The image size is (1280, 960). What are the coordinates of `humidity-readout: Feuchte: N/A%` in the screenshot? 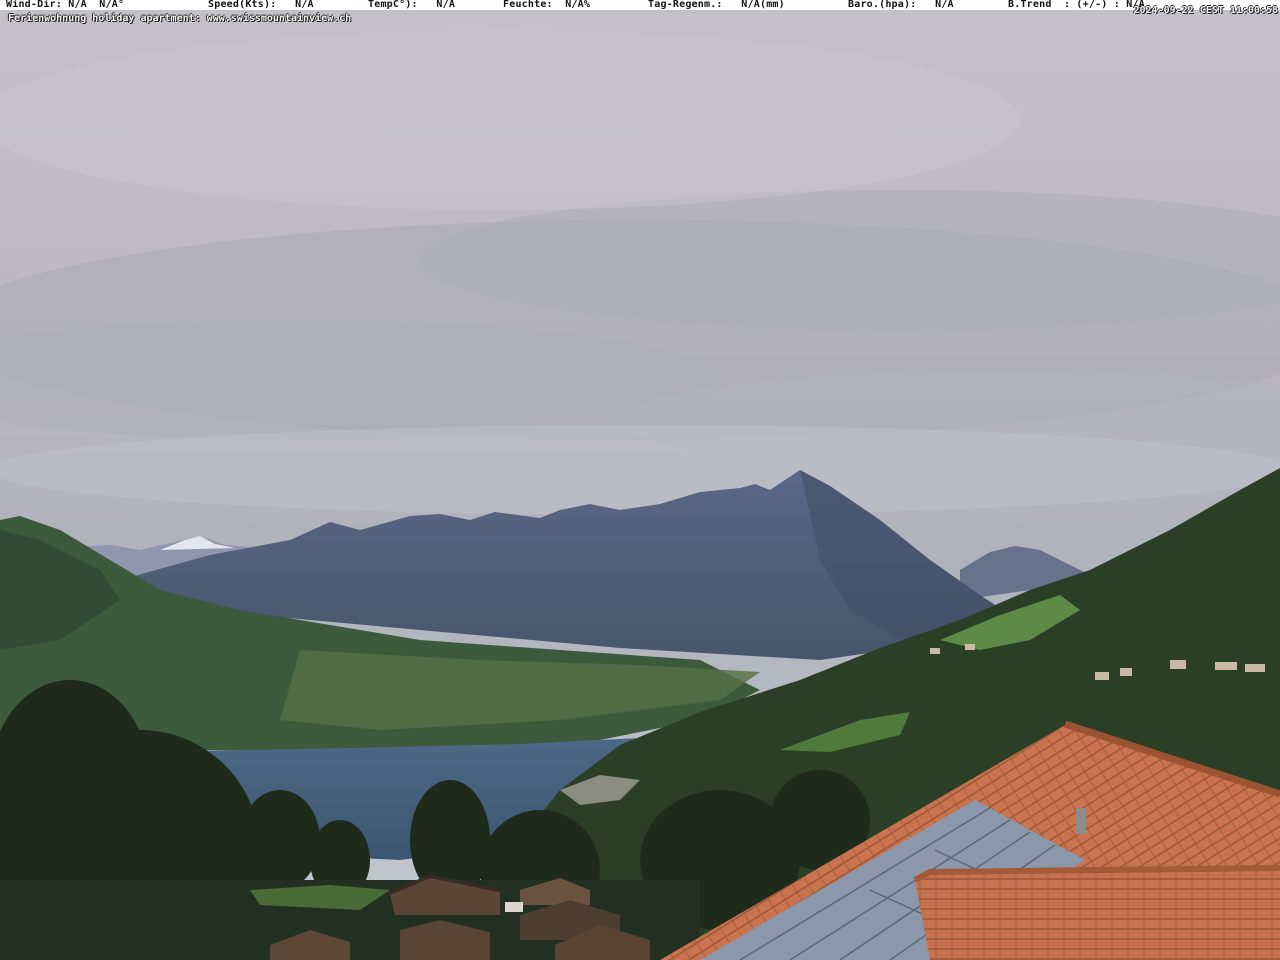 It's located at (547, 5).